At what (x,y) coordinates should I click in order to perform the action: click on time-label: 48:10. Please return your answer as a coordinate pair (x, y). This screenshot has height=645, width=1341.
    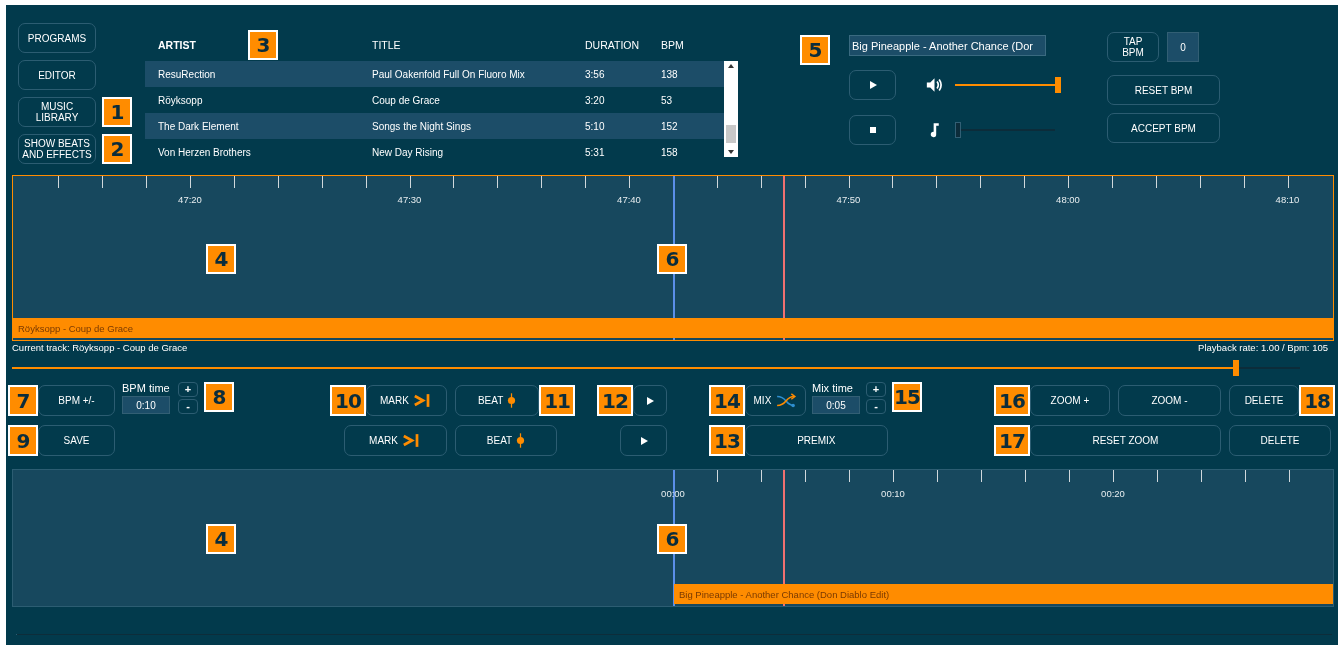
    Looking at the image, I should click on (1287, 199).